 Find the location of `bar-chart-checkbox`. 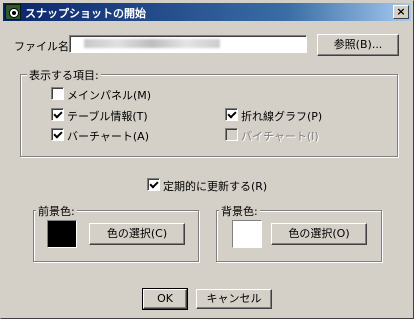

bar-chart-checkbox is located at coordinates (57, 134).